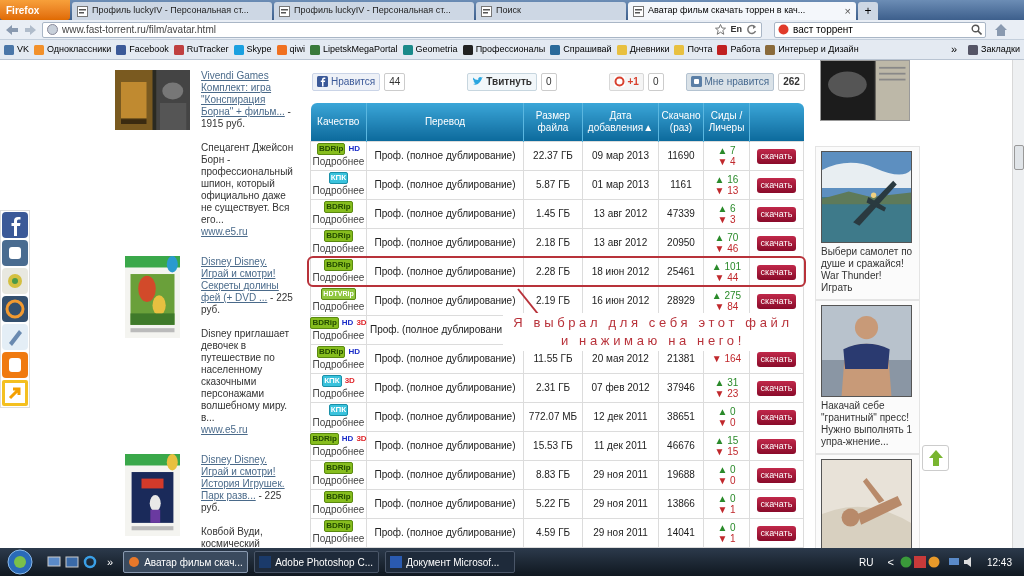 Image resolution: width=1024 pixels, height=576 pixels. What do you see at coordinates (681, 474) in the screenshot?
I see `table-cell: 19688` at bounding box center [681, 474].